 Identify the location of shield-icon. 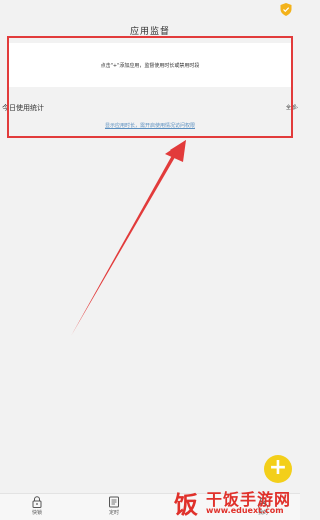
(286, 9).